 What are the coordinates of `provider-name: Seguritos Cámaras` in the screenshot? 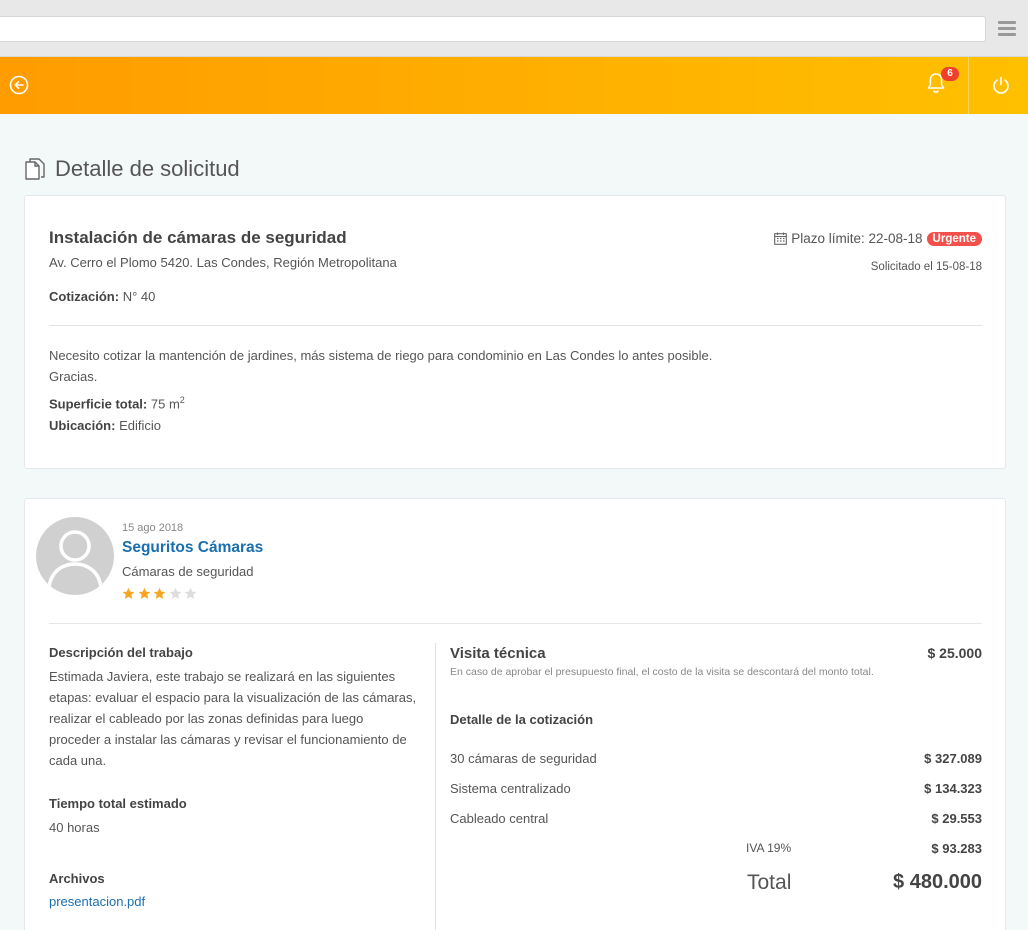 It's located at (192, 548).